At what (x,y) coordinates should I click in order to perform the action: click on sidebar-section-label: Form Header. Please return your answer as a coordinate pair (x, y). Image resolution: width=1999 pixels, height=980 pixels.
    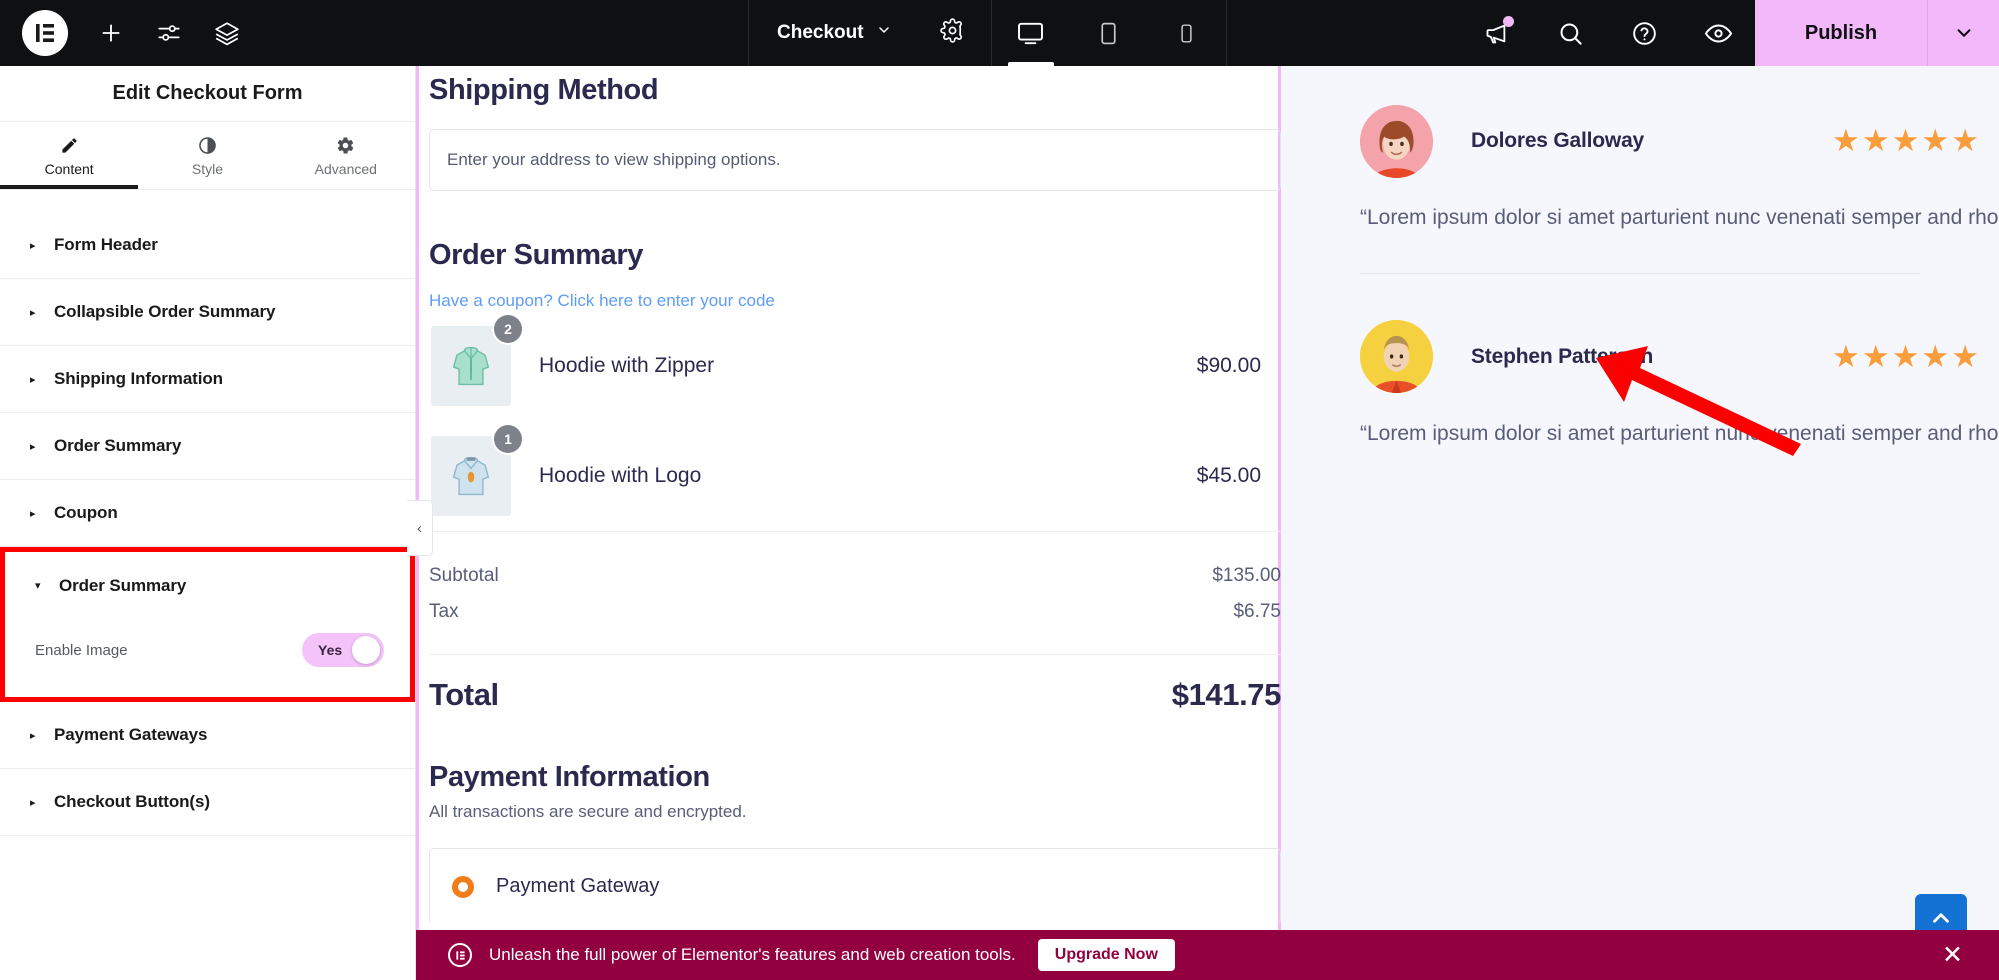
    Looking at the image, I should click on (106, 244).